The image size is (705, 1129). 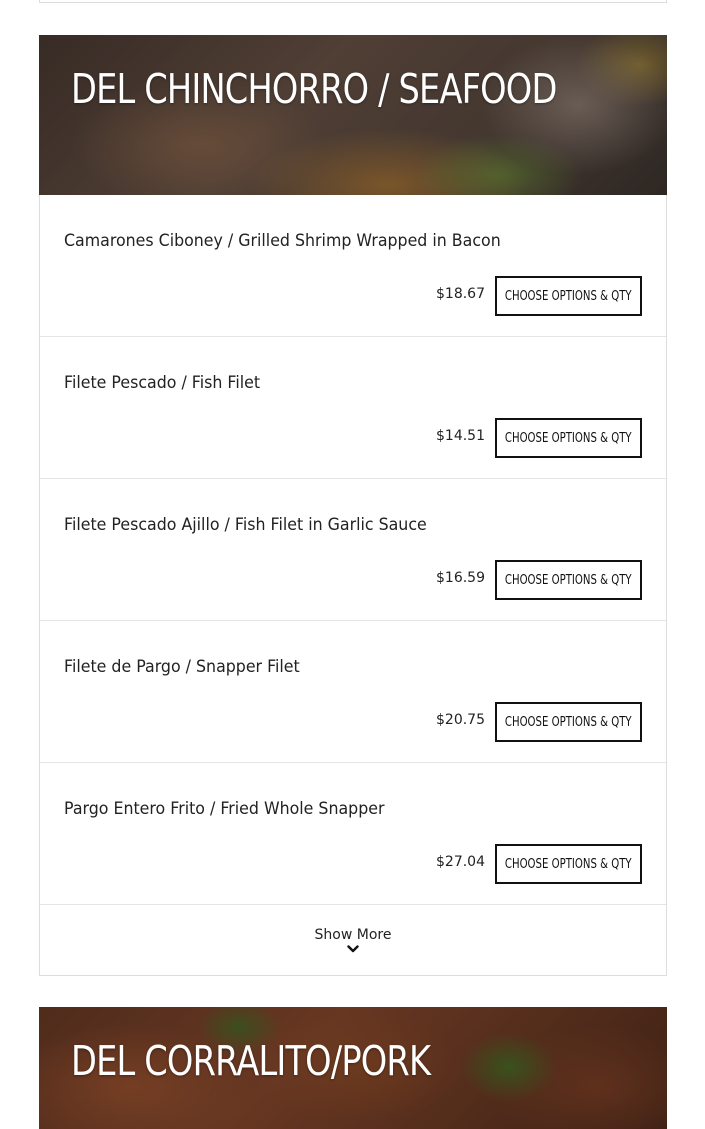 I want to click on previous-menu-card, so click(x=353, y=1).